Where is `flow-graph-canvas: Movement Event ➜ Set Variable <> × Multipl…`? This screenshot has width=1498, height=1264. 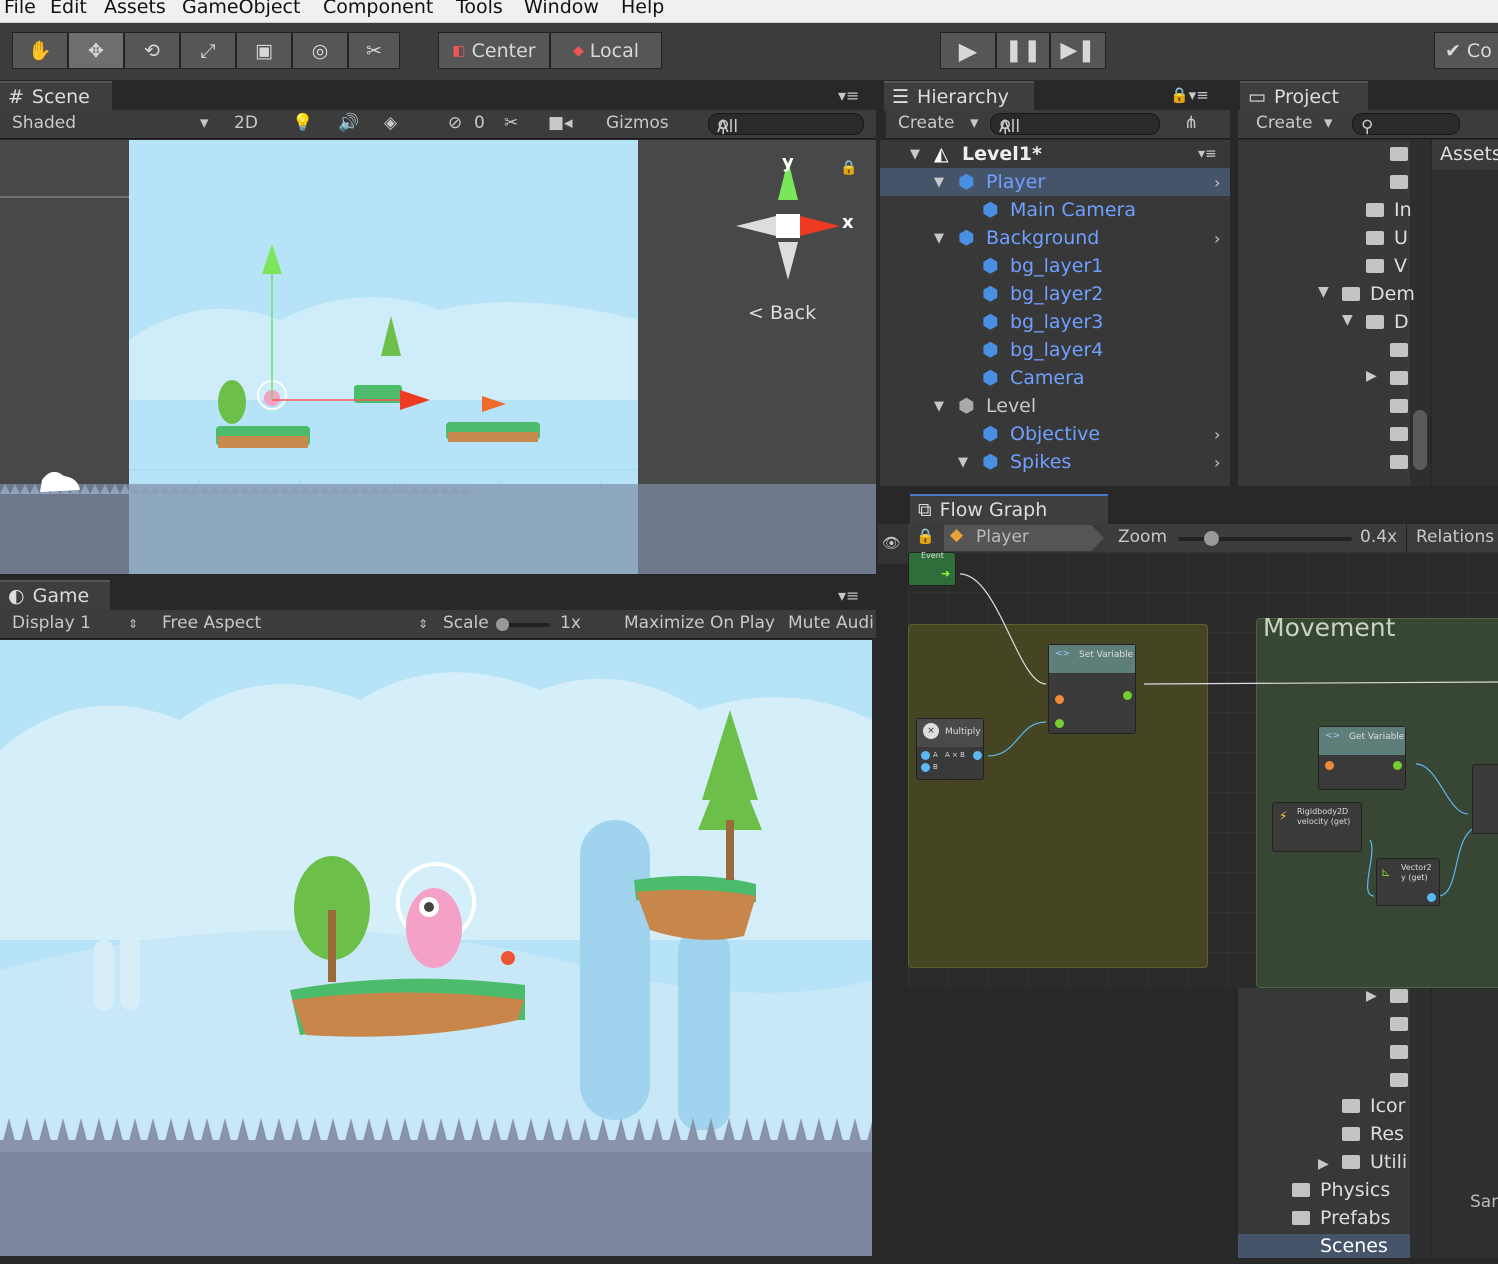 flow-graph-canvas: Movement Event ➜ Set Variable <> × Multipl… is located at coordinates (1203, 770).